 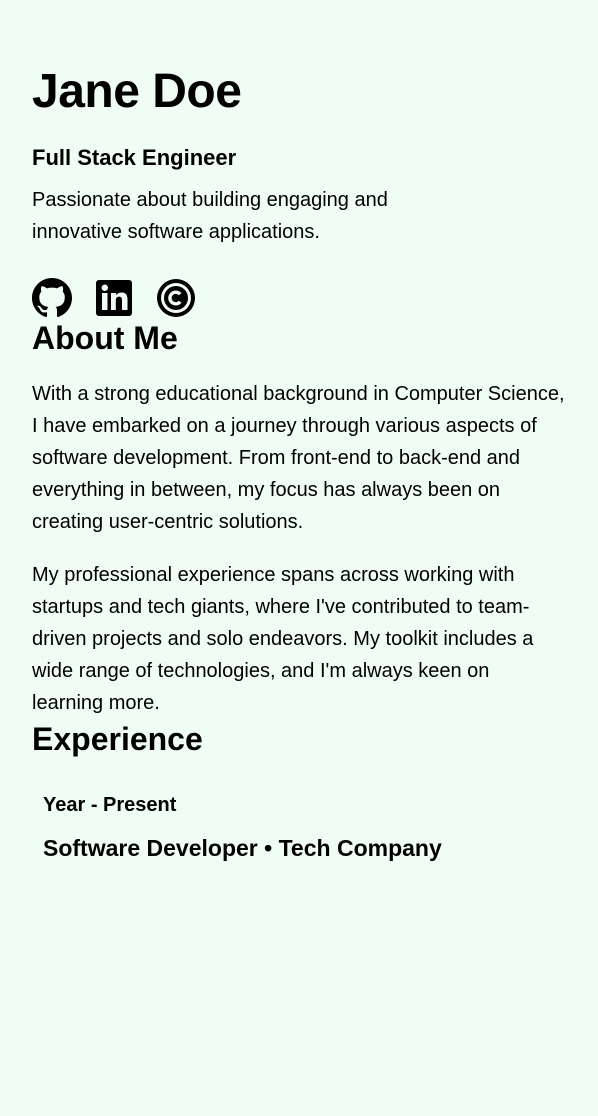 I want to click on person-name: Jane Doe, so click(x=137, y=91).